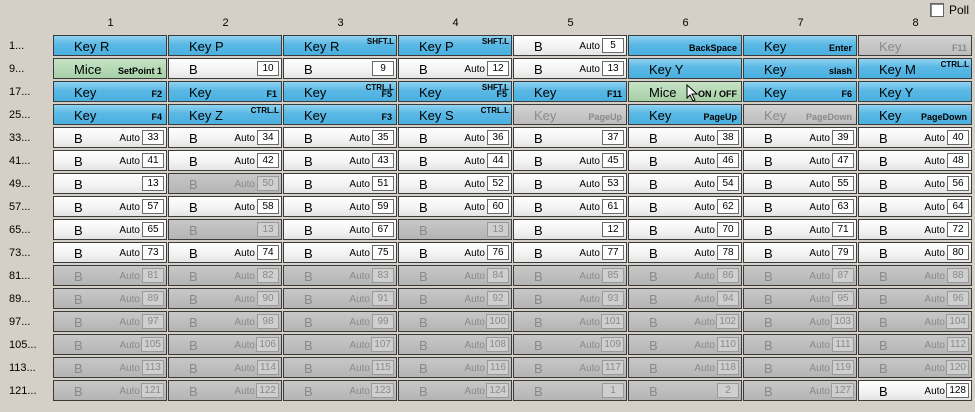 The width and height of the screenshot is (975, 412). Describe the element at coordinates (800, 91) in the screenshot. I see `grid-button: Key F6` at that location.